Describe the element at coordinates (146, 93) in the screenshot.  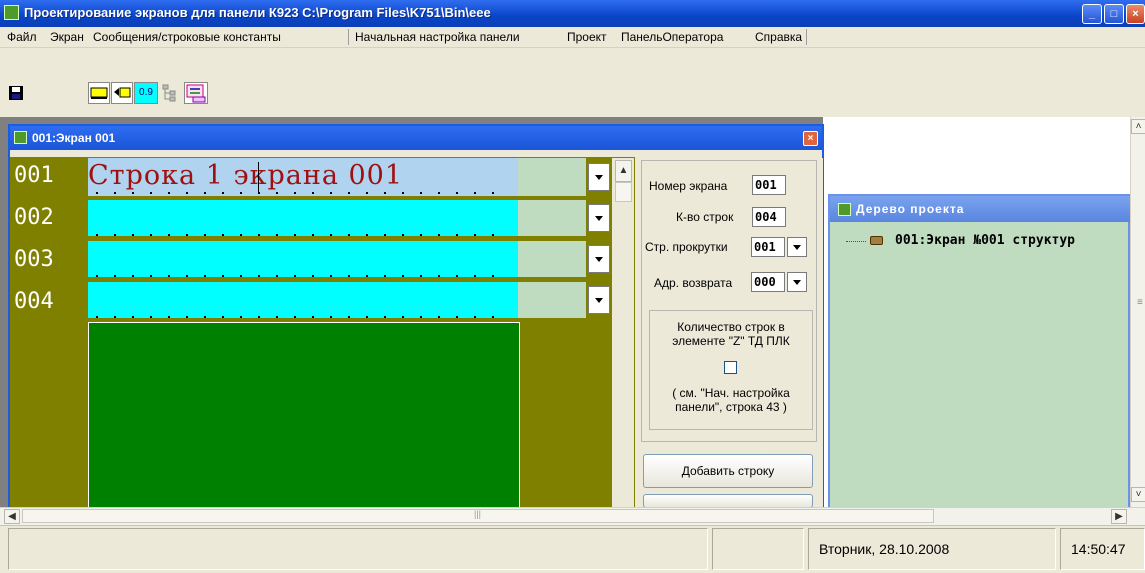
I see `number-format-icon: 0.9` at that location.